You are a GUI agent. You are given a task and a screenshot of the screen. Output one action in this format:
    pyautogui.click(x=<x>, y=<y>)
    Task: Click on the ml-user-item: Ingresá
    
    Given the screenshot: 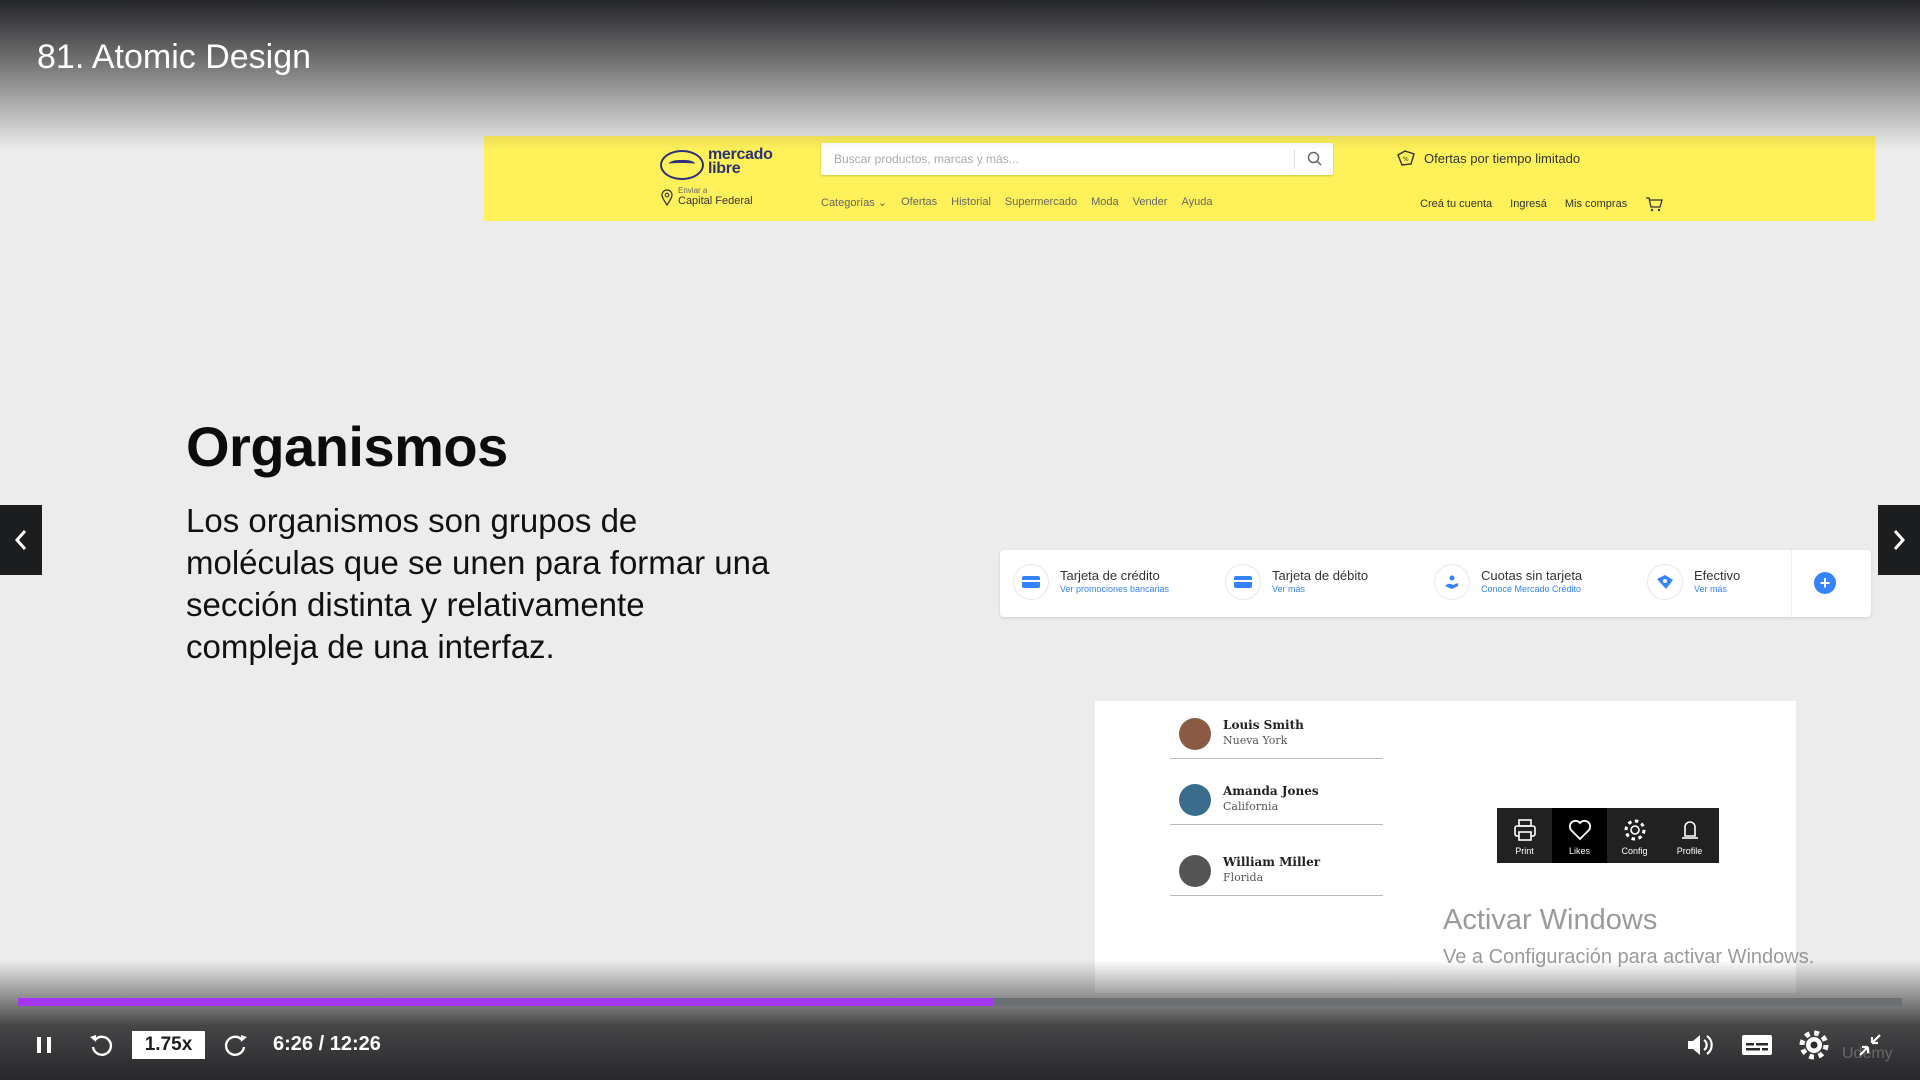 What is the action you would take?
    pyautogui.click(x=1528, y=204)
    